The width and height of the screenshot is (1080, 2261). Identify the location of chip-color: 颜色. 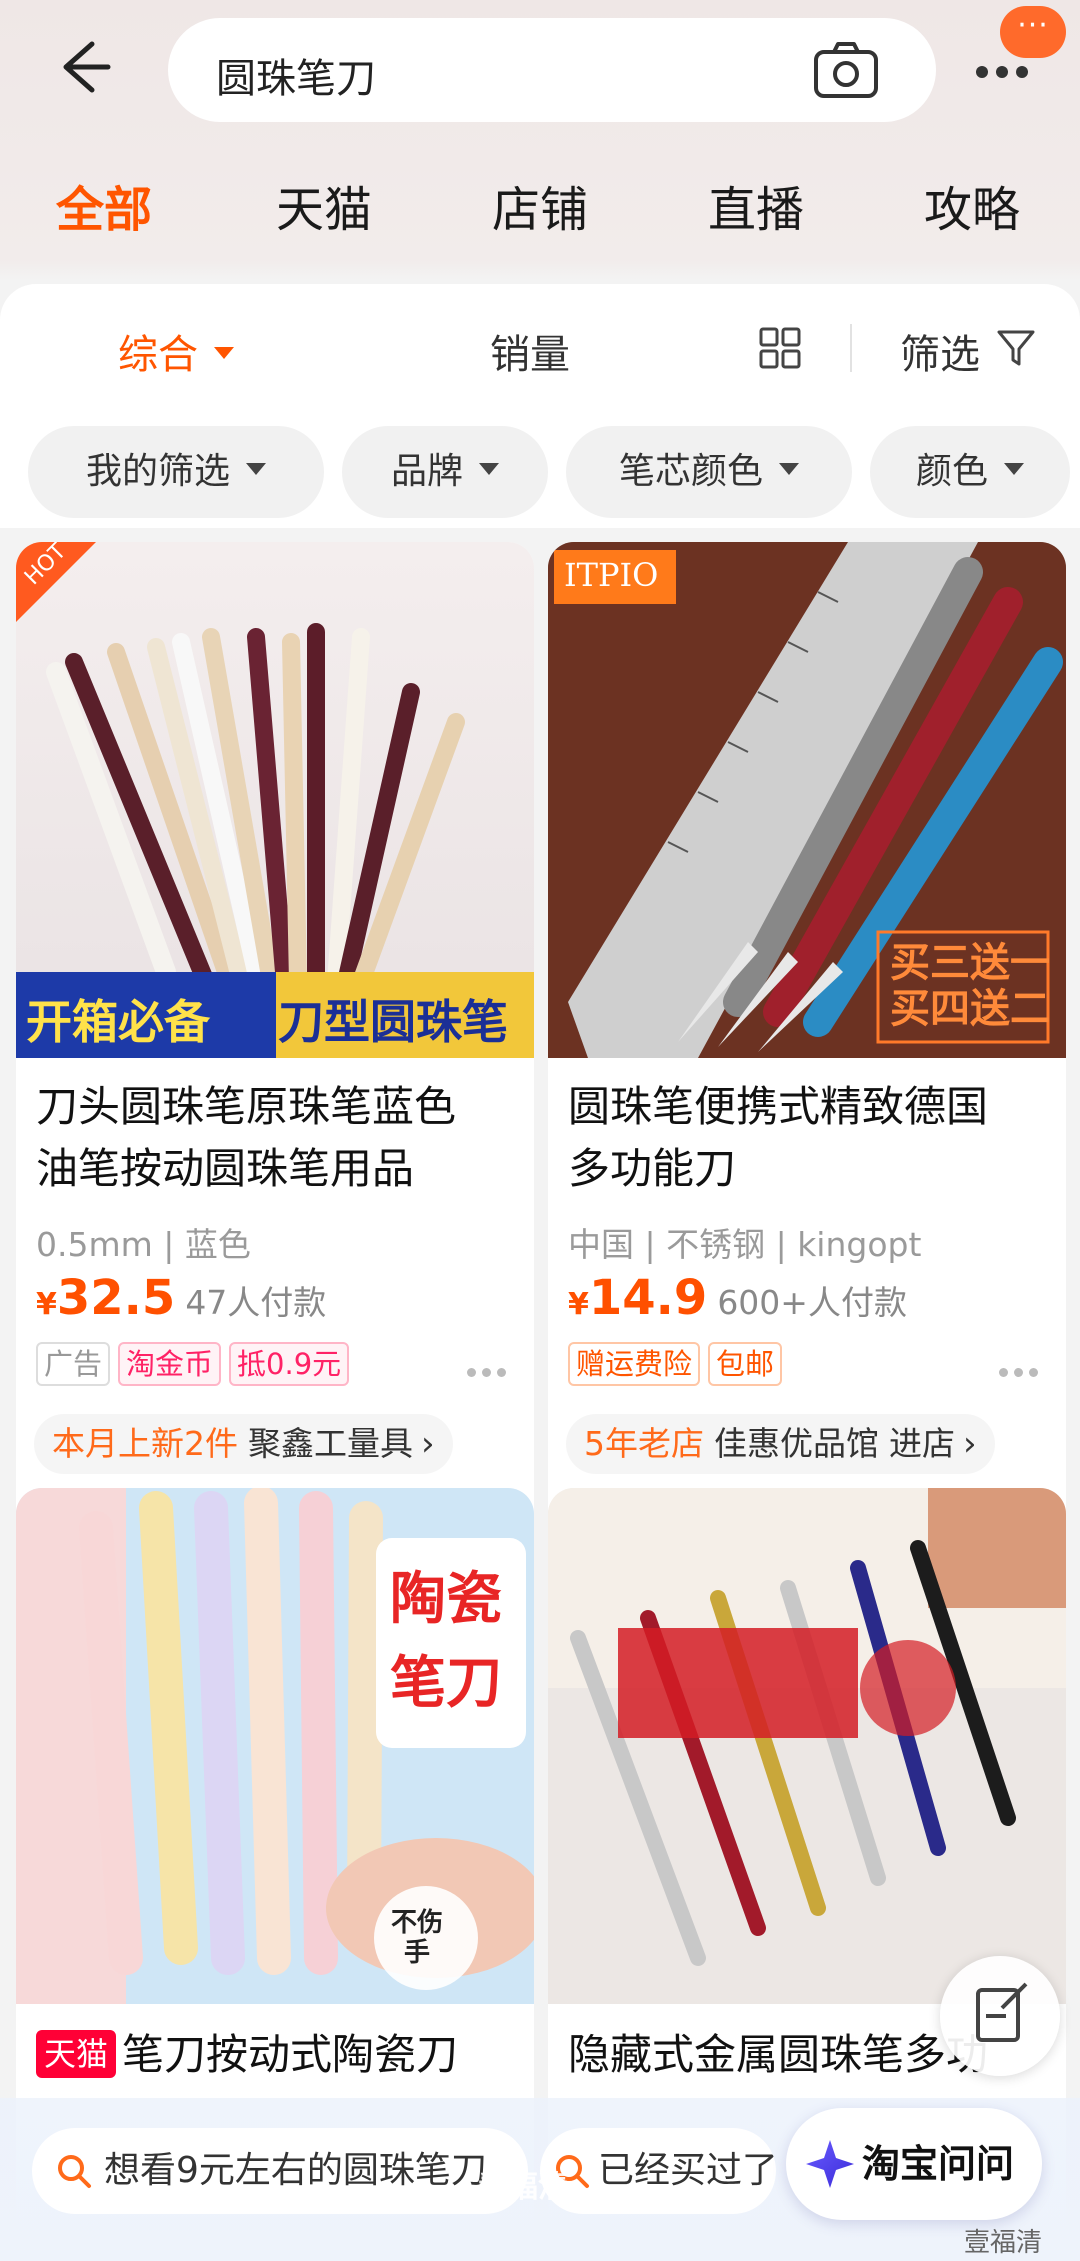
(970, 472).